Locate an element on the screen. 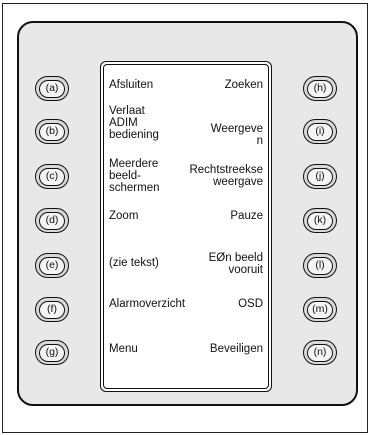 The width and height of the screenshot is (371, 435). screen-label-right-6: Beveiligen is located at coordinates (236, 349).